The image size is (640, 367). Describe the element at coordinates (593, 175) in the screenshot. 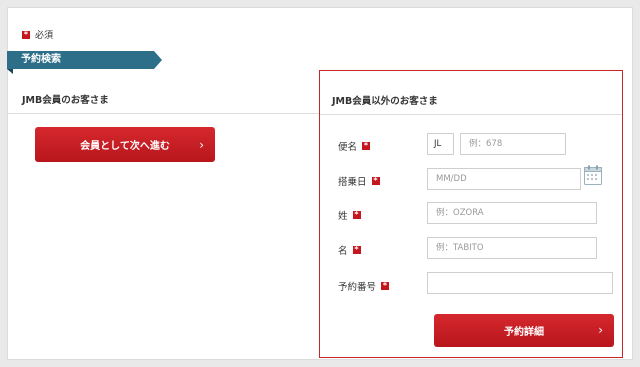

I see `calendar-icon` at that location.